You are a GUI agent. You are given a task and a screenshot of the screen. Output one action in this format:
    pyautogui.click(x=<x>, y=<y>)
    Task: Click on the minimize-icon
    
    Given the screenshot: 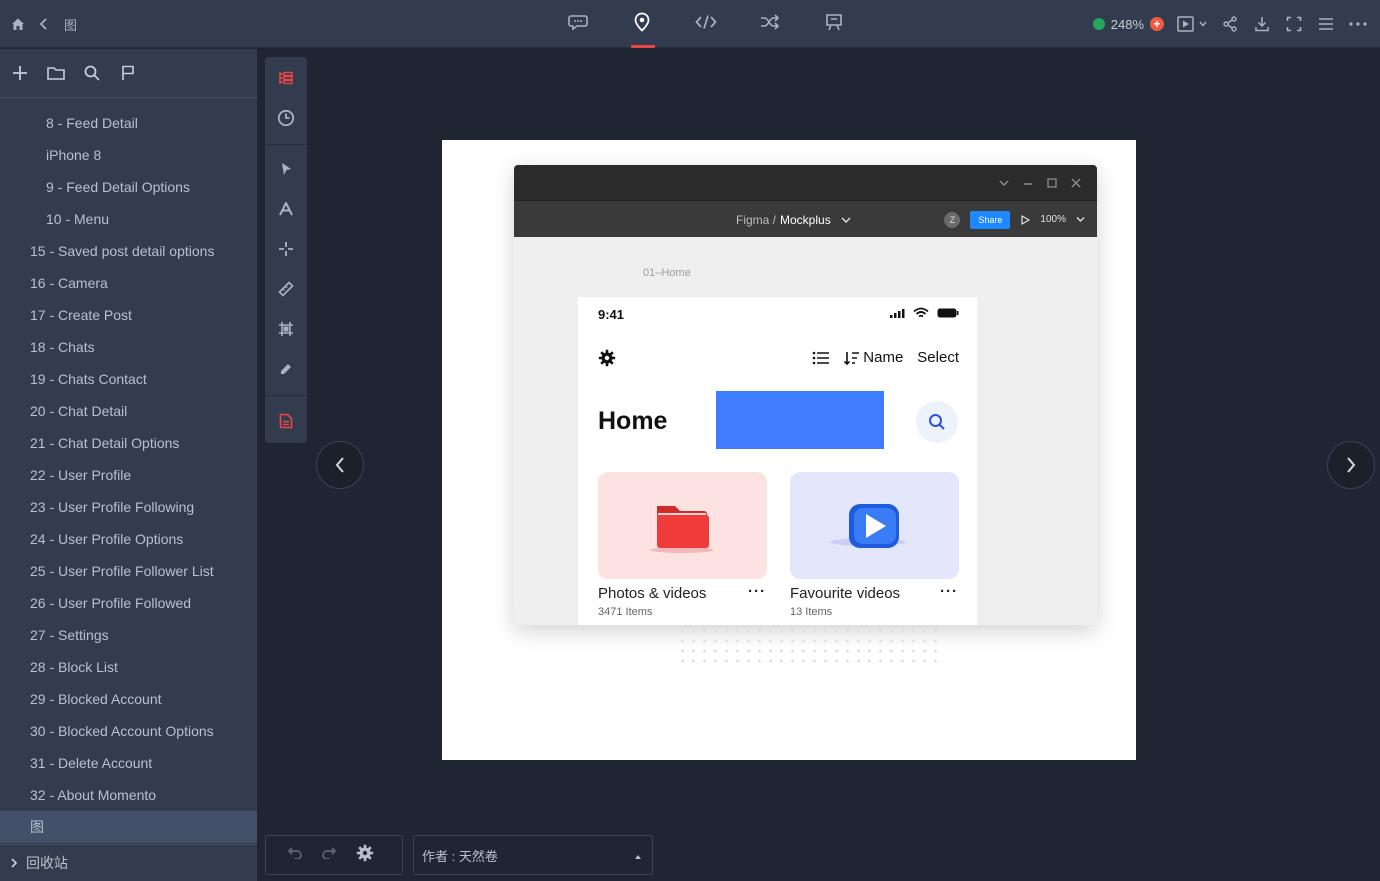 What is the action you would take?
    pyautogui.click(x=1028, y=183)
    